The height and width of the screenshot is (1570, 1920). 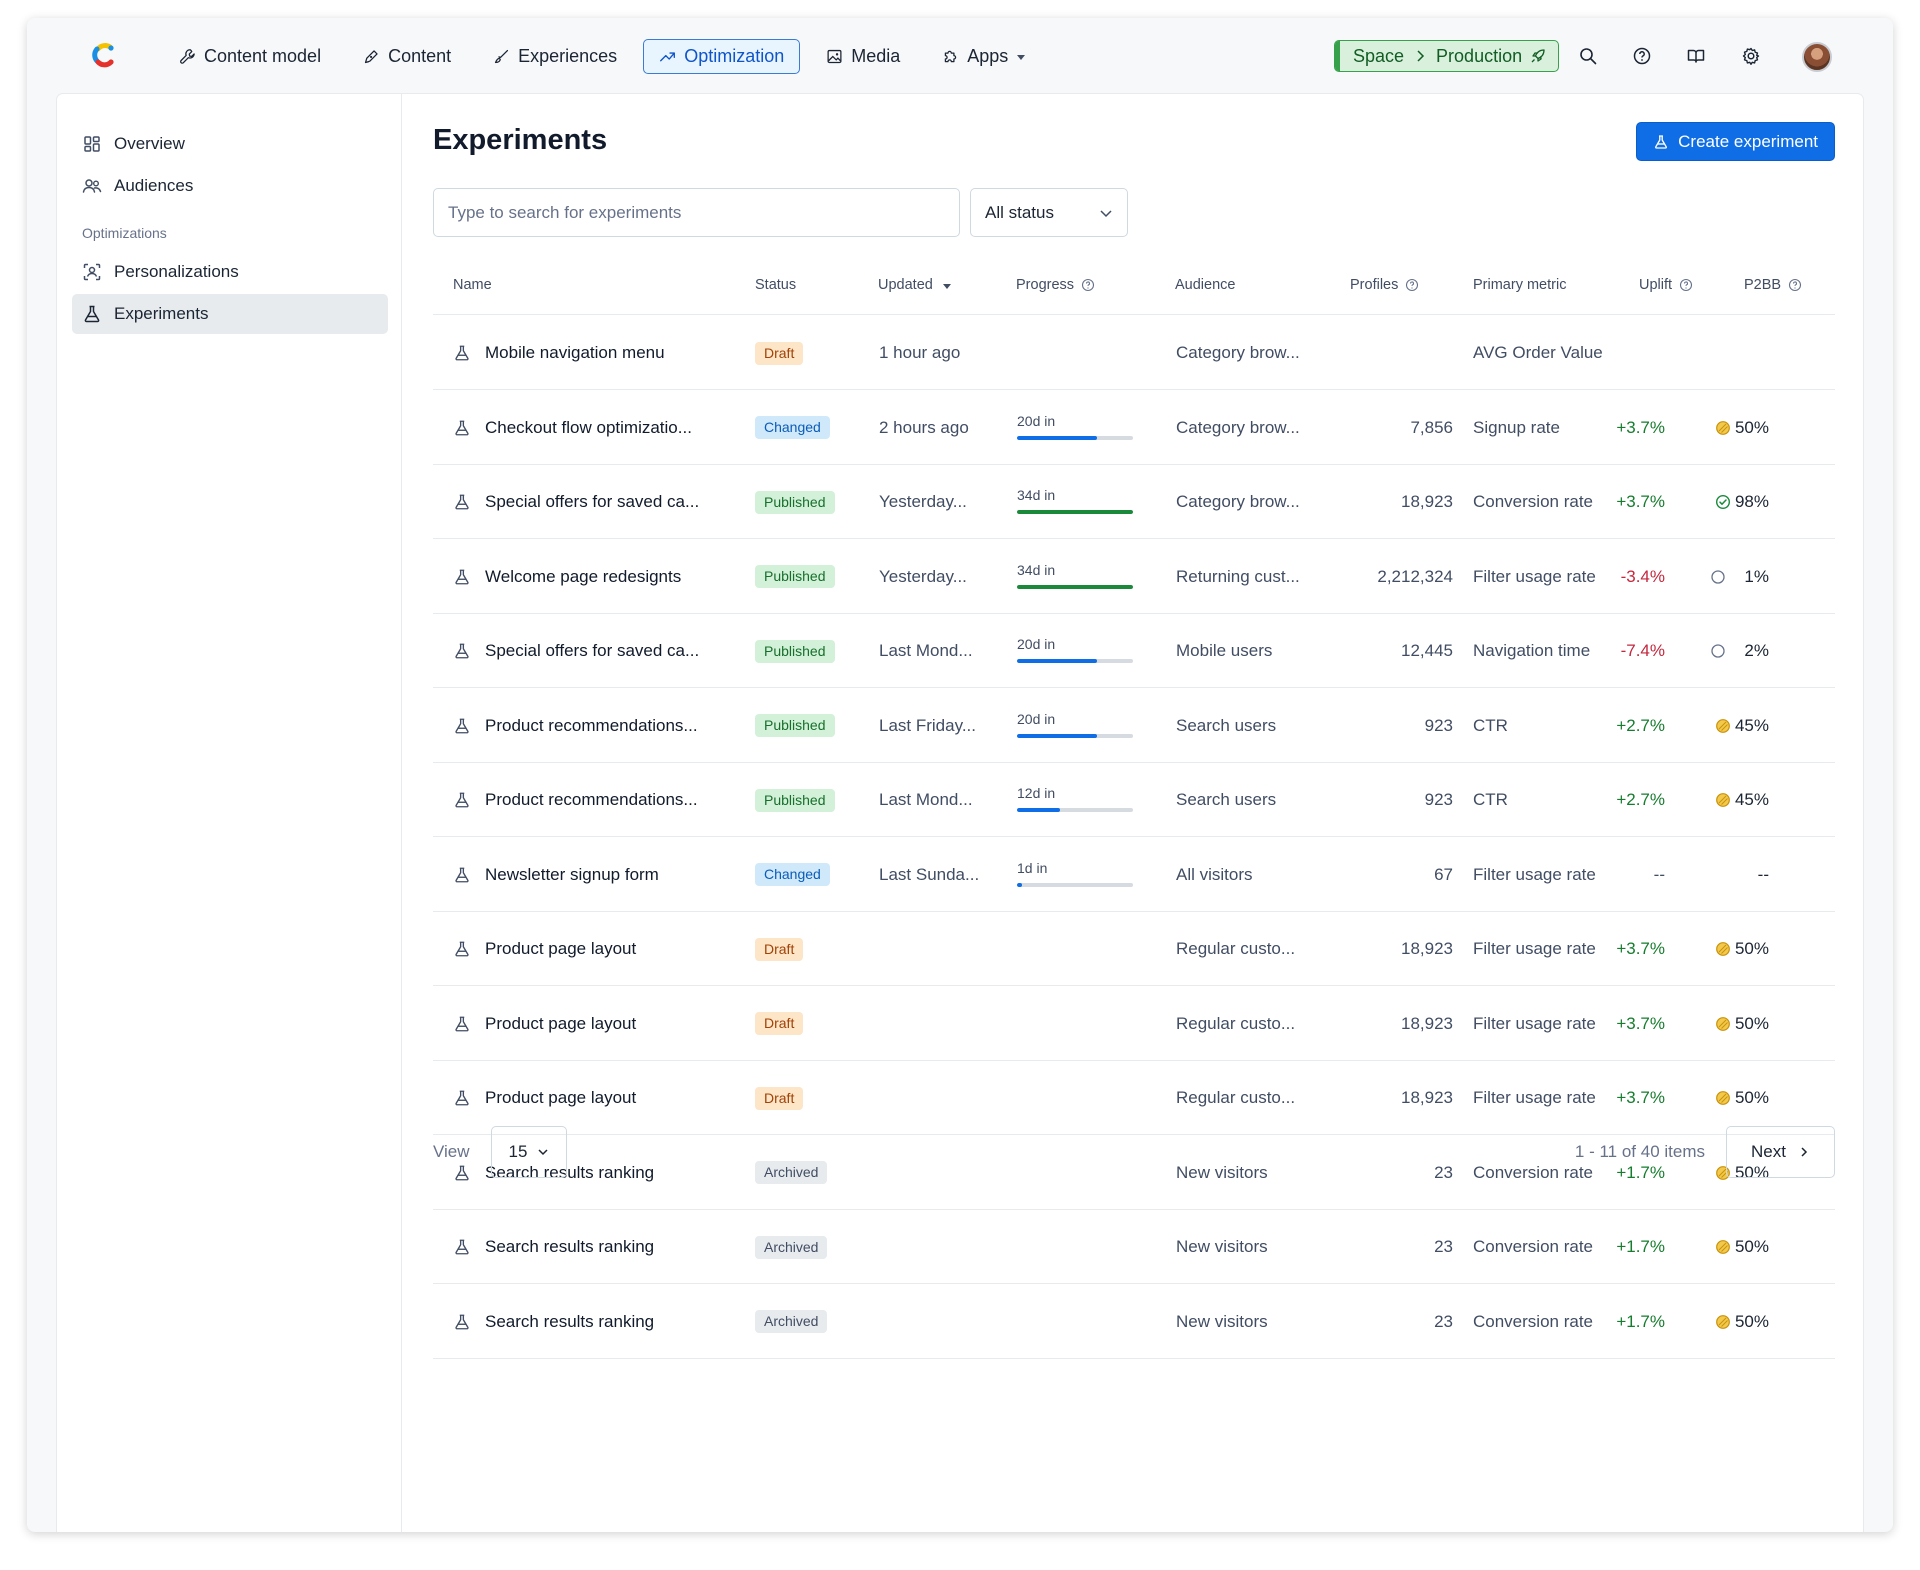 What do you see at coordinates (1055, 284) in the screenshot?
I see `column-header-progress: Progress` at bounding box center [1055, 284].